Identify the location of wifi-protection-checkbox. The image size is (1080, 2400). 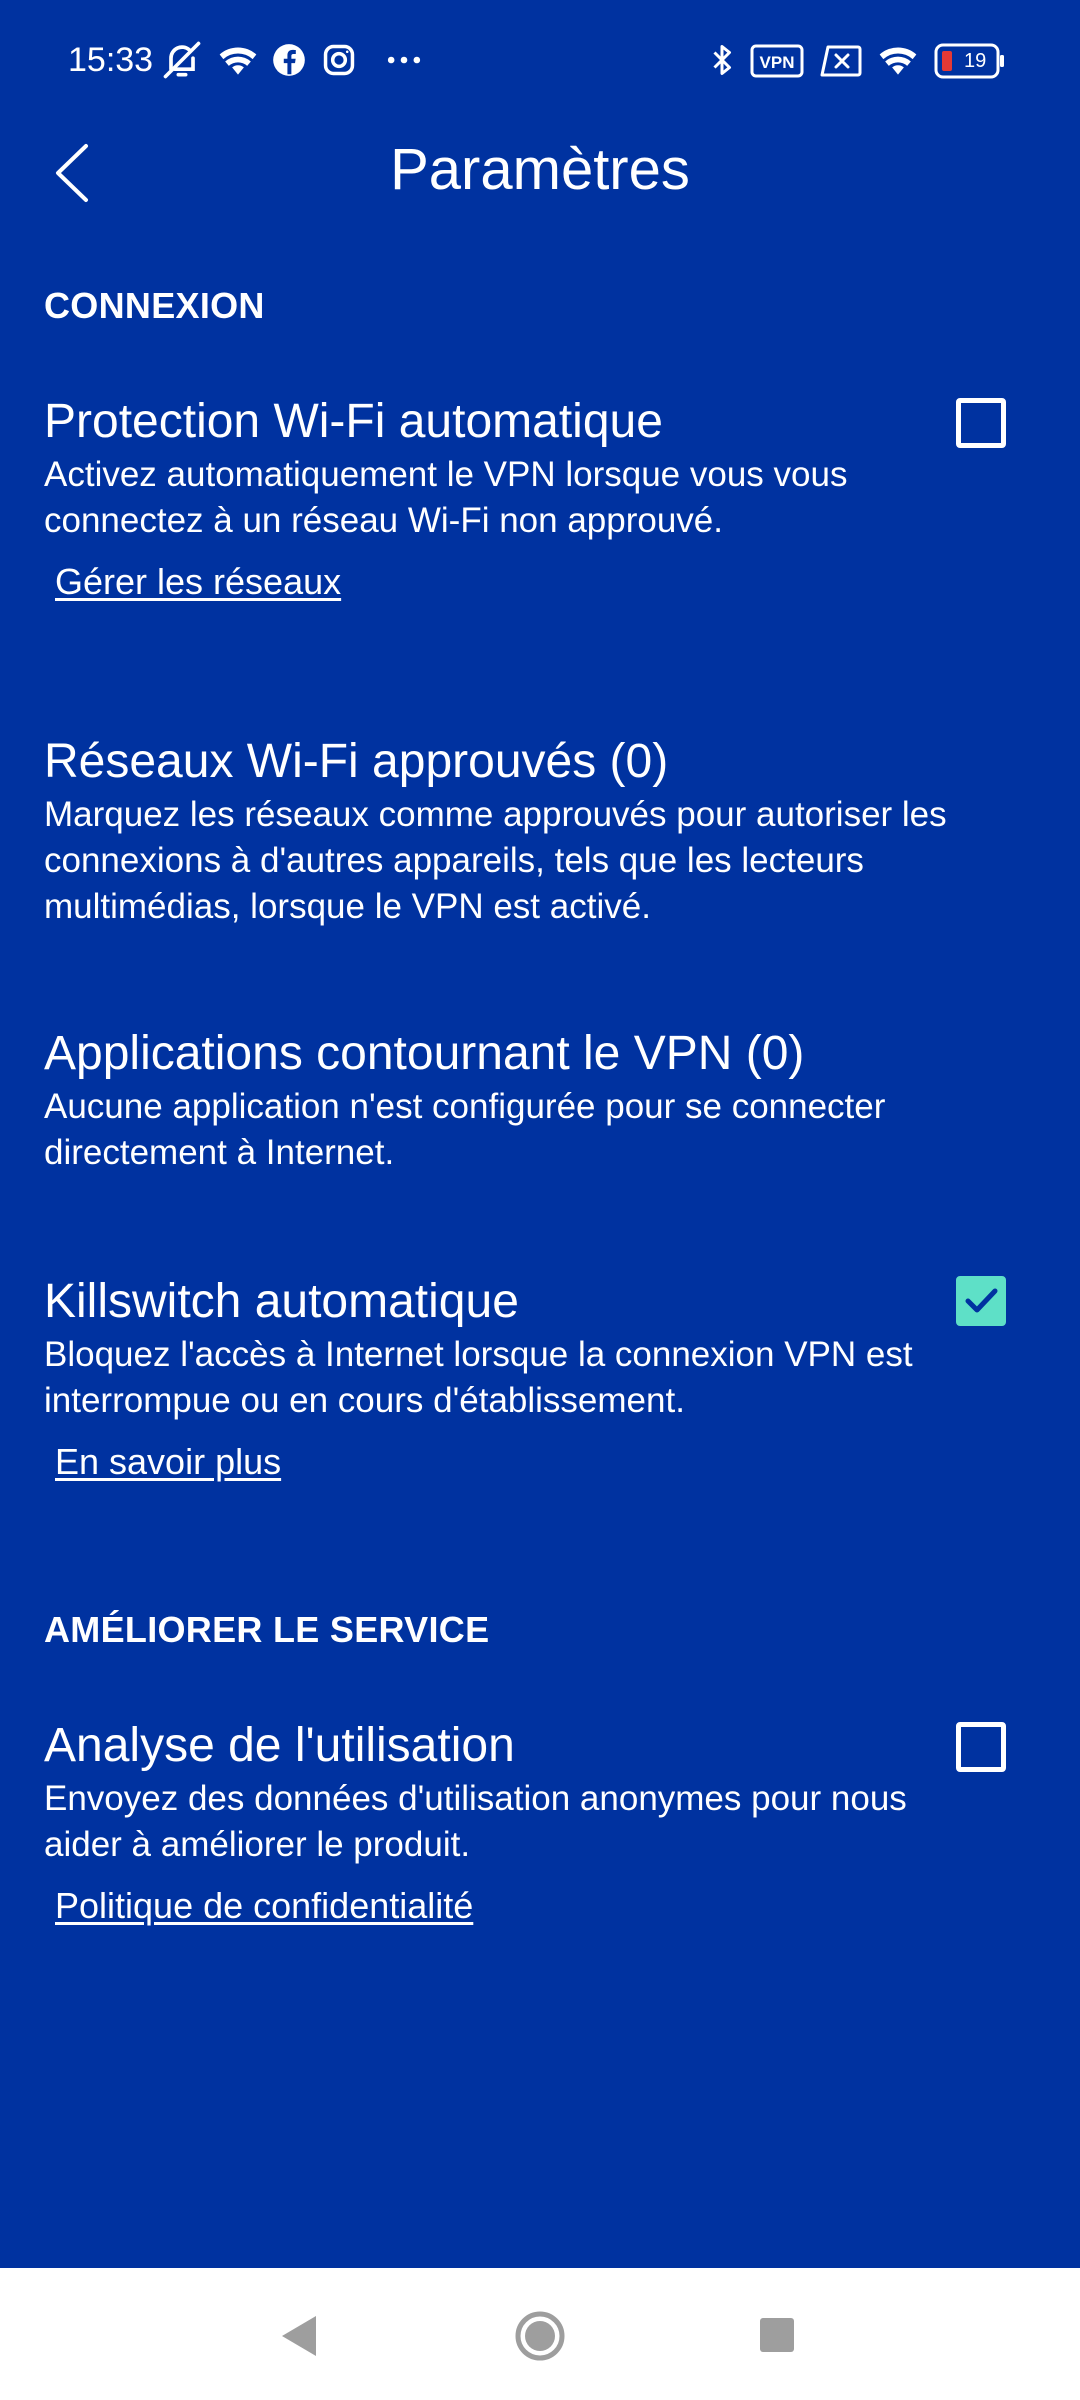
(981, 423).